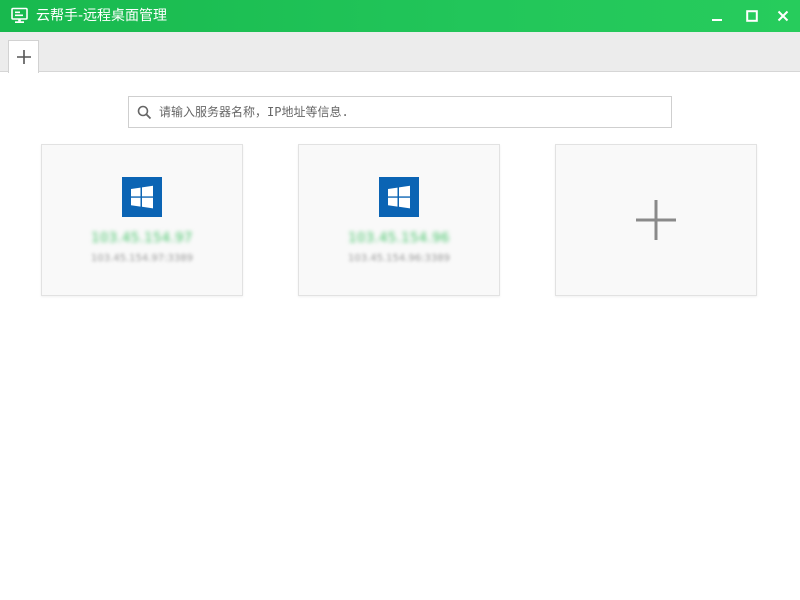 Image resolution: width=800 pixels, height=600 pixels. I want to click on maximize-button, so click(752, 16).